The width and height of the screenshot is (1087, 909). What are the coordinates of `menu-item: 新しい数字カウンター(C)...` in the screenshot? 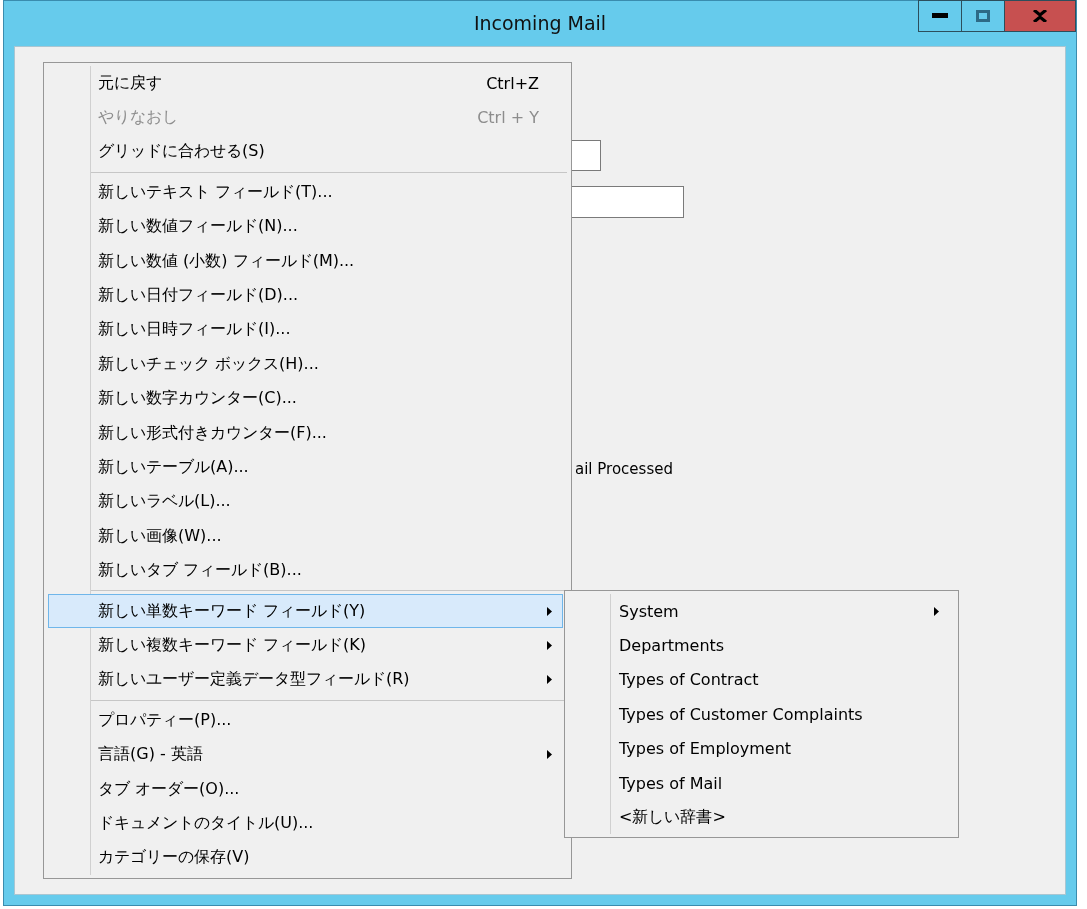 It's located at (305, 398).